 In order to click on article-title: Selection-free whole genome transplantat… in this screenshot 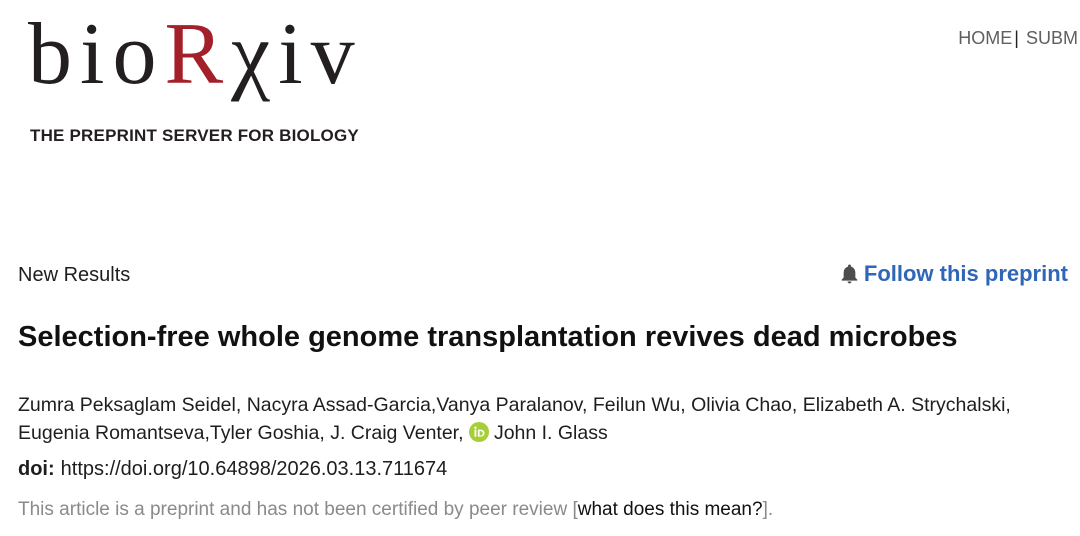, I will do `click(488, 337)`.